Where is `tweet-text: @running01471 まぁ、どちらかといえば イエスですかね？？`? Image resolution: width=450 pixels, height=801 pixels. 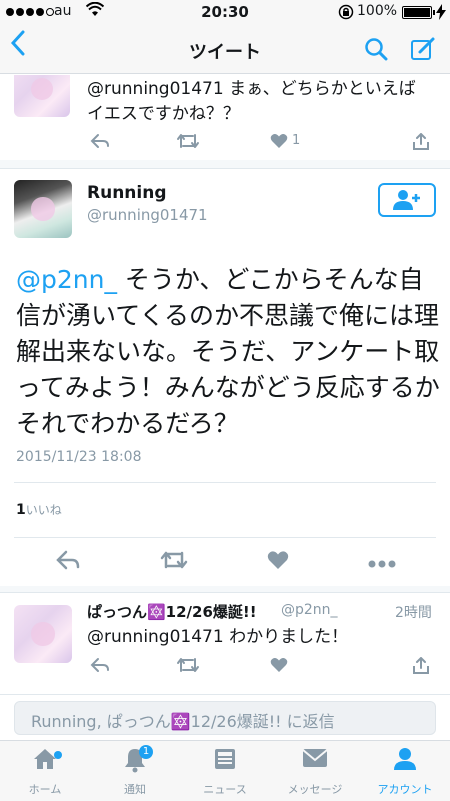 tweet-text: @running01471 まぁ、どちらかといえば イエスですかね？？ is located at coordinates (251, 101).